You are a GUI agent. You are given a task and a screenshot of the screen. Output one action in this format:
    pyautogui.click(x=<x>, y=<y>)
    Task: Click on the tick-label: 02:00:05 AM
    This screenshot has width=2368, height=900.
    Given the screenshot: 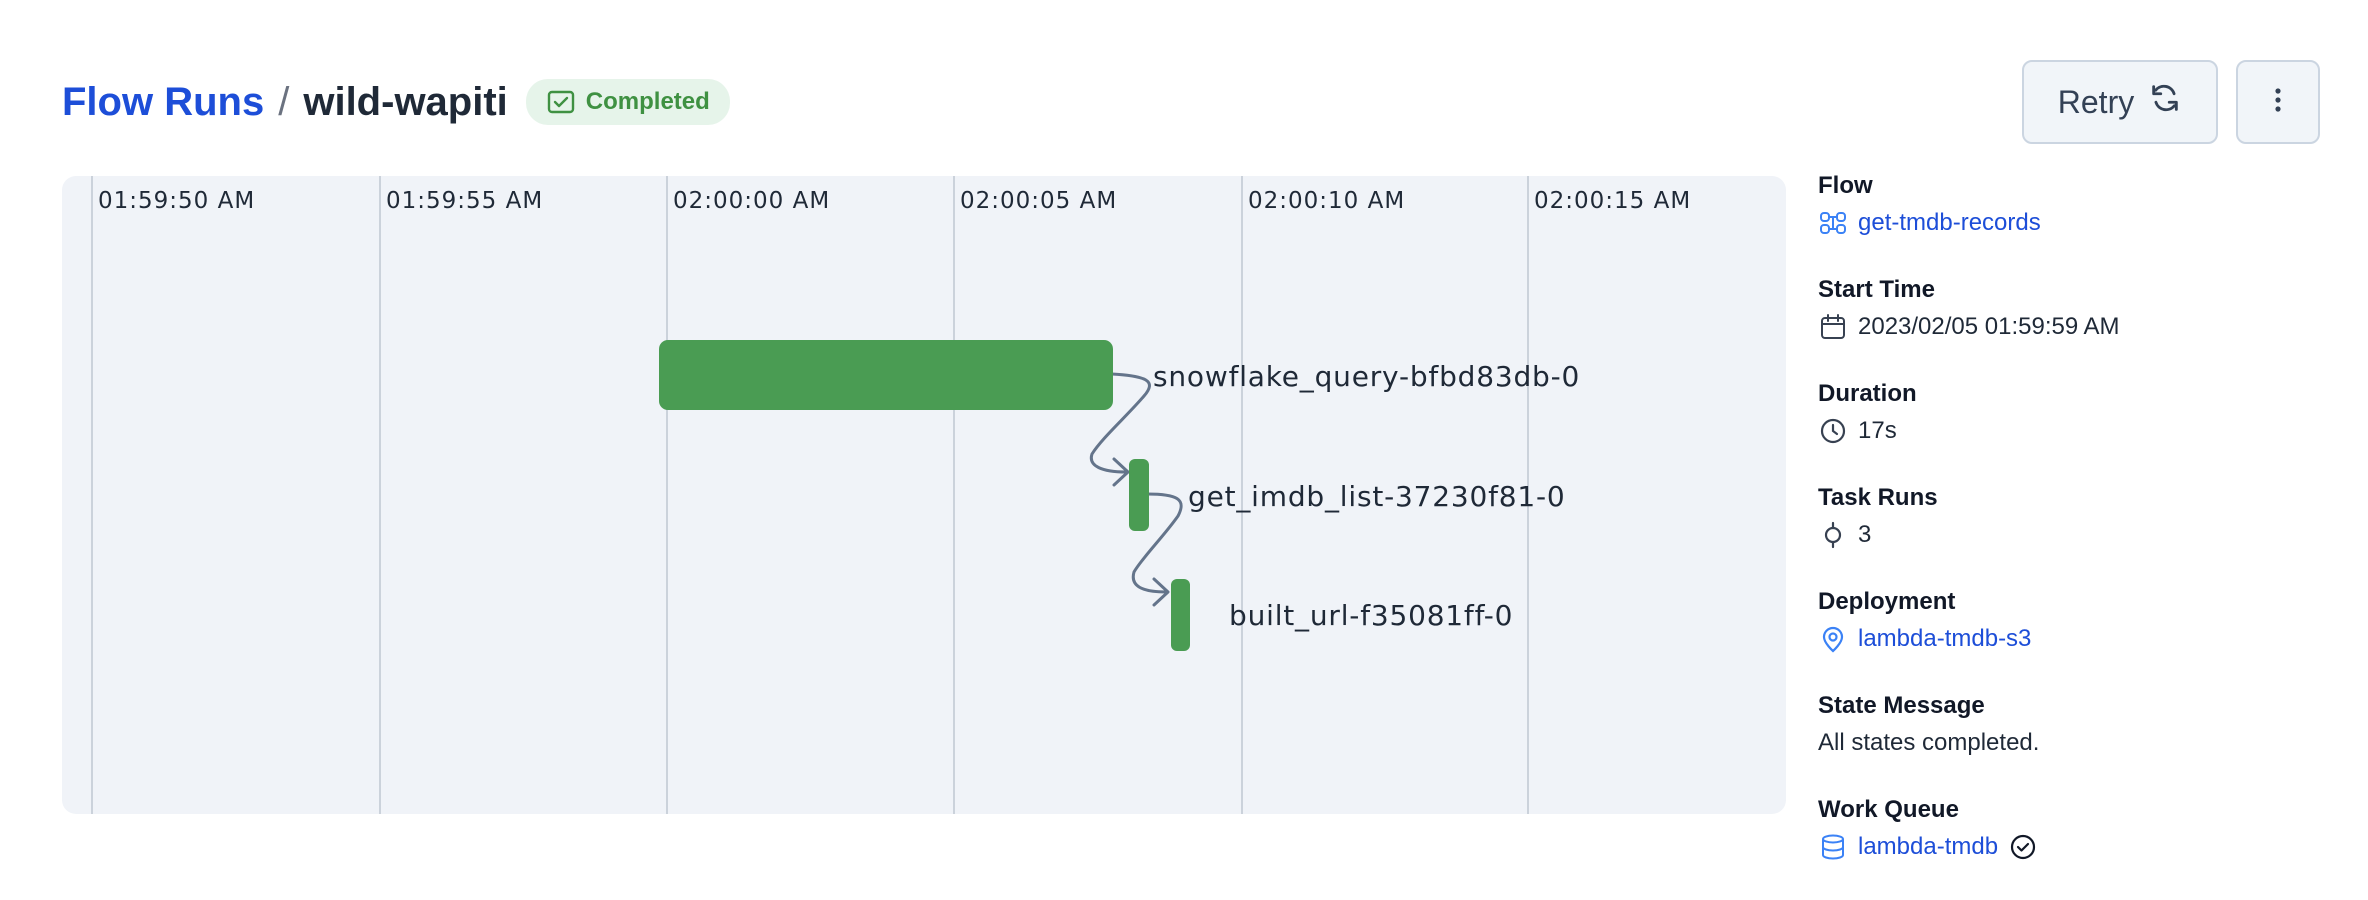 What is the action you would take?
    pyautogui.click(x=1038, y=201)
    